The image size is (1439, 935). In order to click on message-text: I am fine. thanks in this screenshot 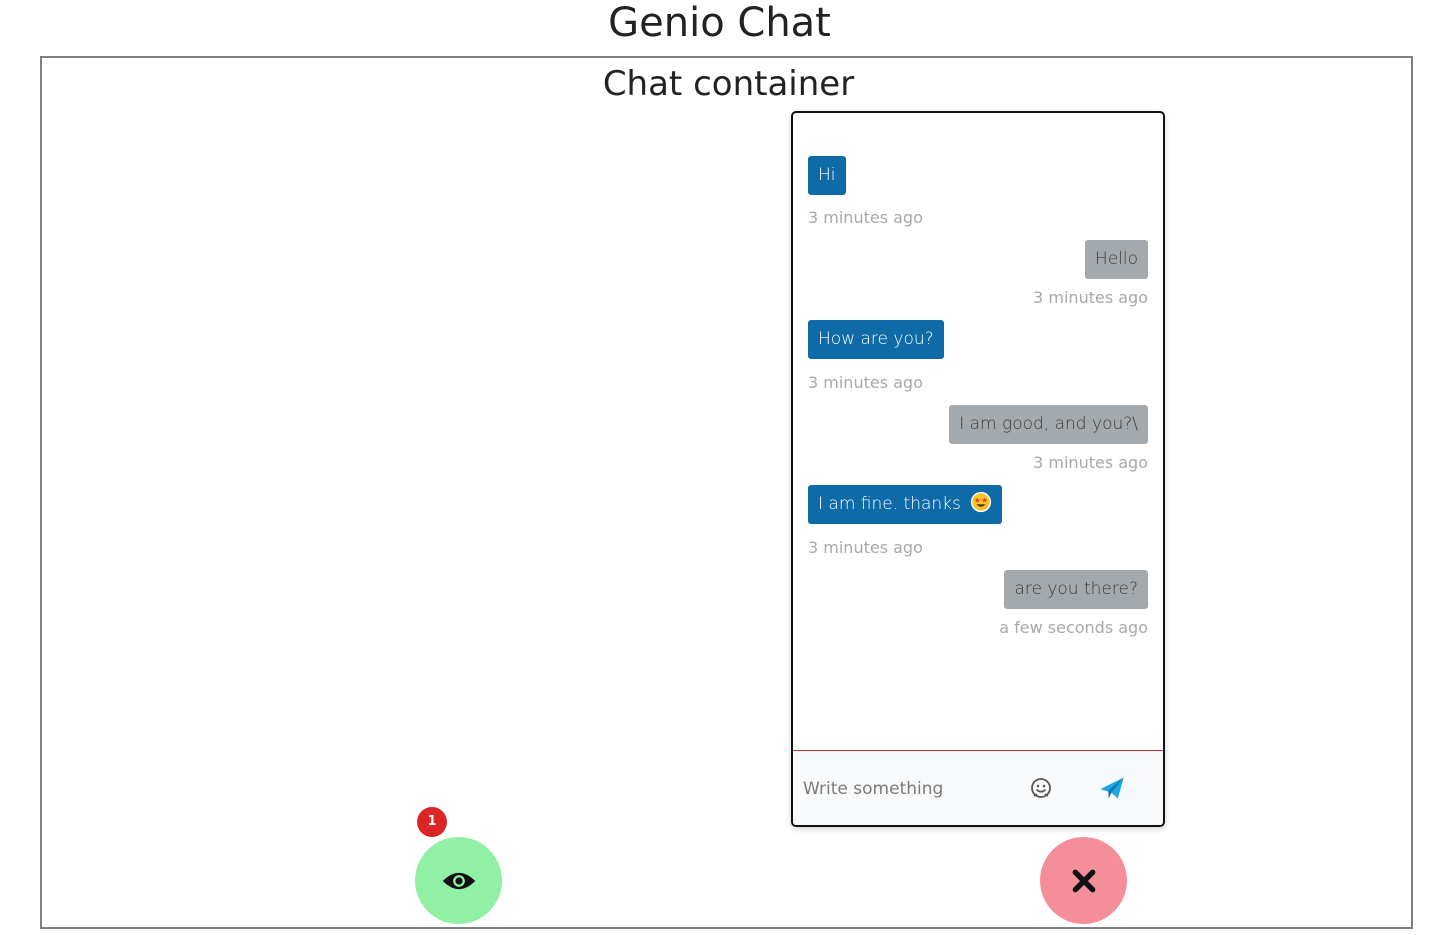, I will do `click(889, 504)`.